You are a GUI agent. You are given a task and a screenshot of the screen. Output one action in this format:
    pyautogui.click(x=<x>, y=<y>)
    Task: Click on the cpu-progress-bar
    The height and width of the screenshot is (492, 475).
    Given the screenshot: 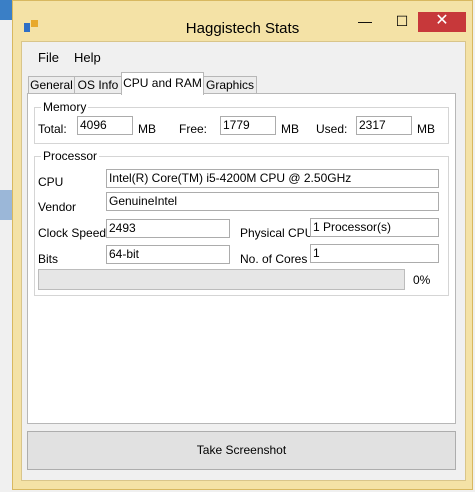 What is the action you would take?
    pyautogui.click(x=221, y=279)
    